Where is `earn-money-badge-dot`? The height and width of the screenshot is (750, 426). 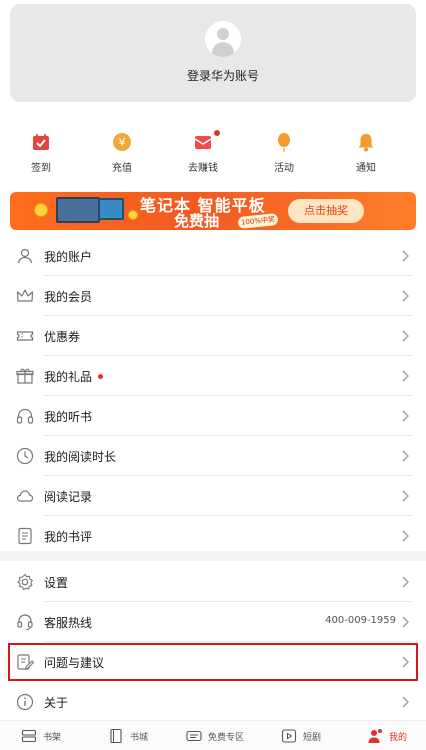 earn-money-badge-dot is located at coordinates (217, 133).